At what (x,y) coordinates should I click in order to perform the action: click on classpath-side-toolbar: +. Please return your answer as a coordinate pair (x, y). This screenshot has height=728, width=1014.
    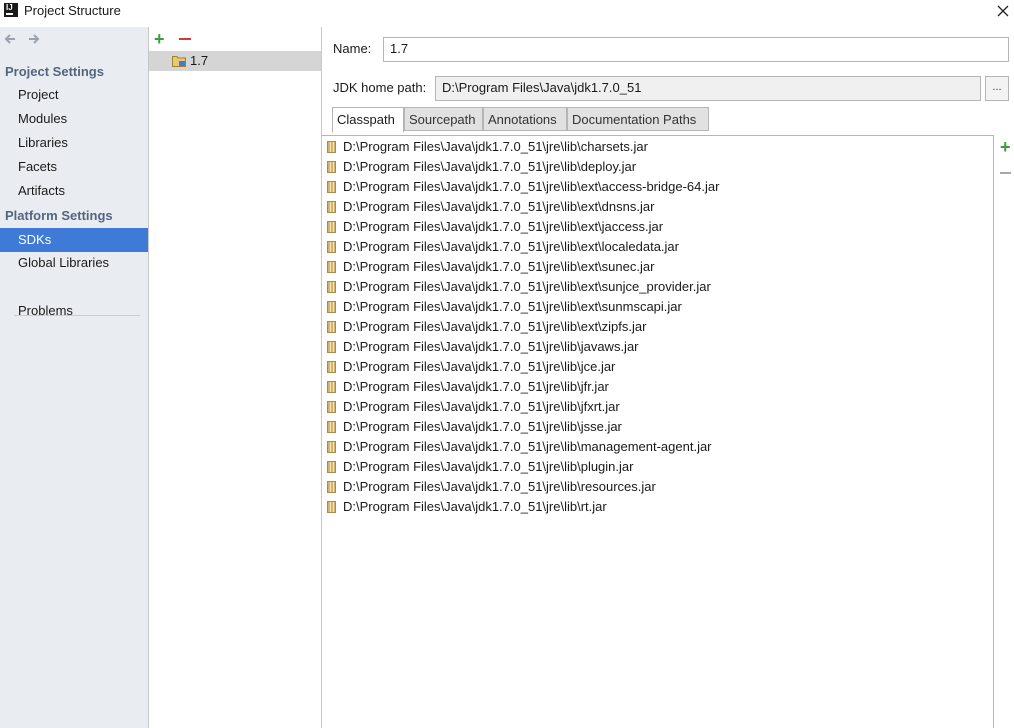
    Looking at the image, I should click on (1004, 431).